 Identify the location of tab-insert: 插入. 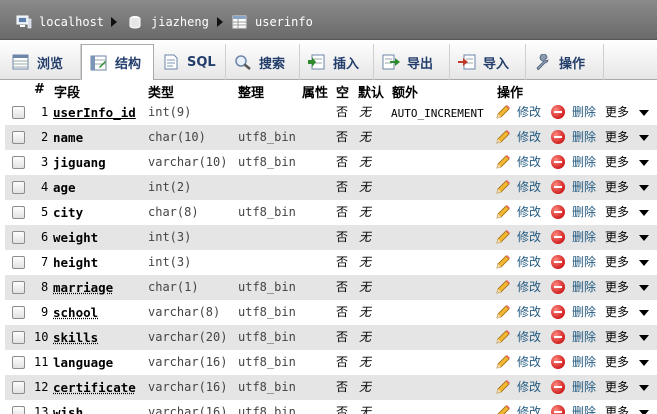
(337, 62).